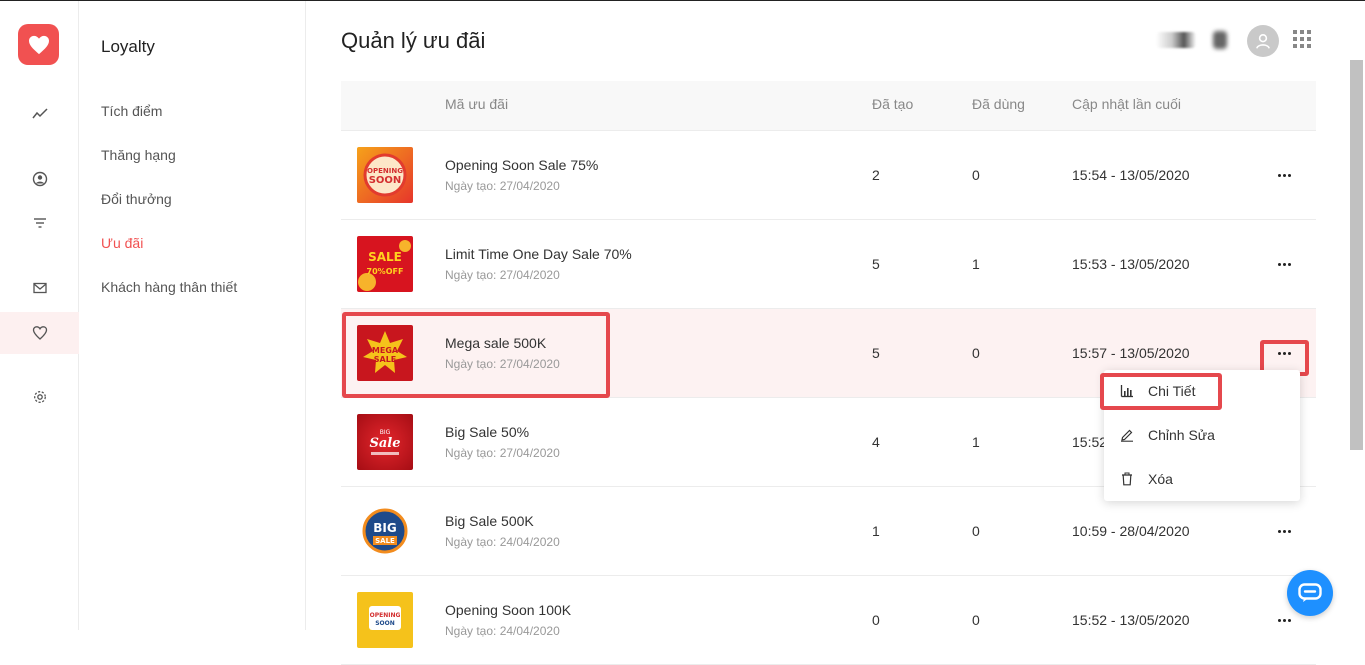 This screenshot has width=1365, height=665. I want to click on chat-button, so click(1310, 593).